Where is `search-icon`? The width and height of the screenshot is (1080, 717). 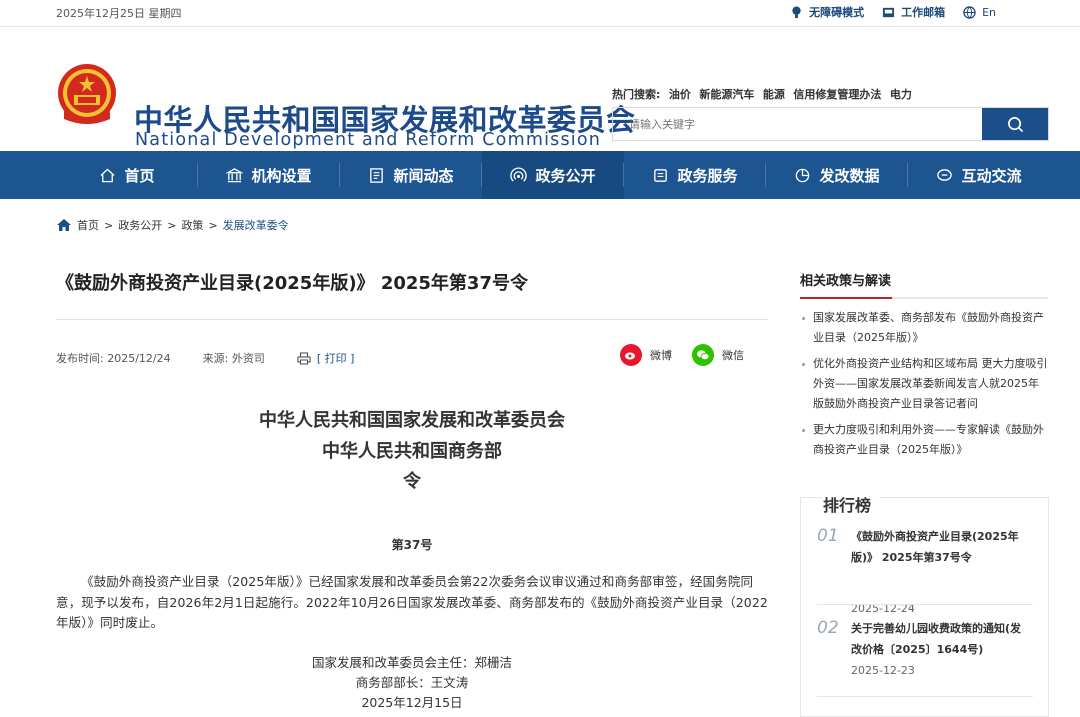
search-icon is located at coordinates (1015, 124).